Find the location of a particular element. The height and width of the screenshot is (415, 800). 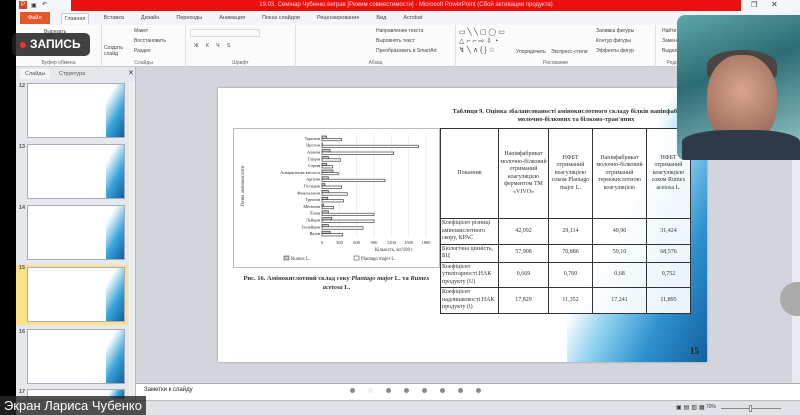

tab-animation: Анимация is located at coordinates (232, 18).